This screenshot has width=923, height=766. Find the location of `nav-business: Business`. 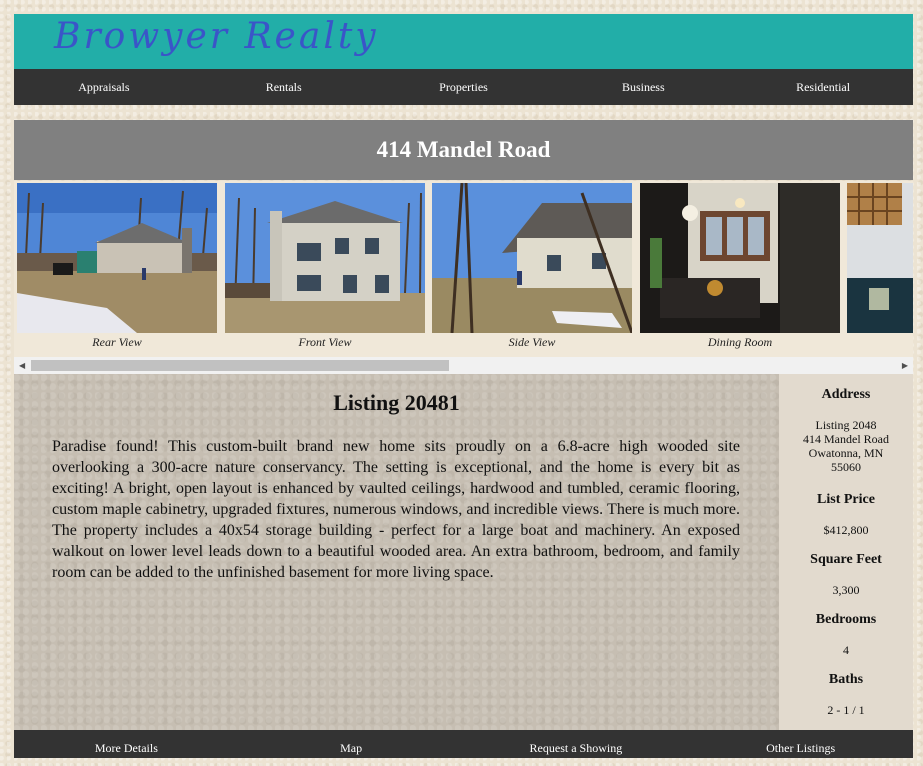

nav-business: Business is located at coordinates (643, 87).